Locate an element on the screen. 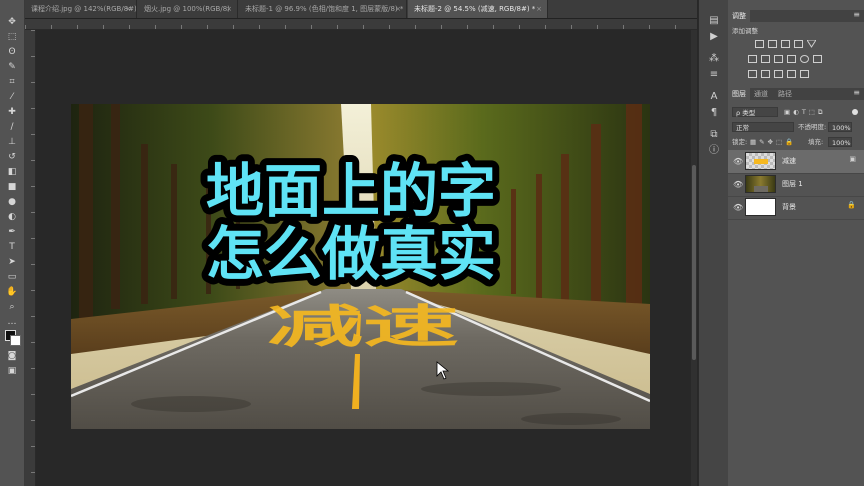  blur-tool-icon: ● is located at coordinates (12, 202).